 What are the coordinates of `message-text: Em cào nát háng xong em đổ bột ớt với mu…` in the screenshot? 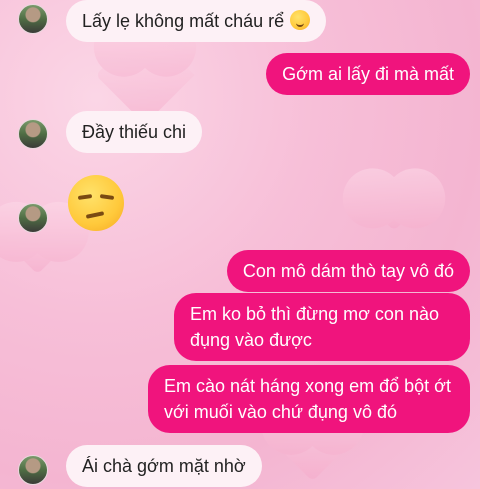 It's located at (307, 399).